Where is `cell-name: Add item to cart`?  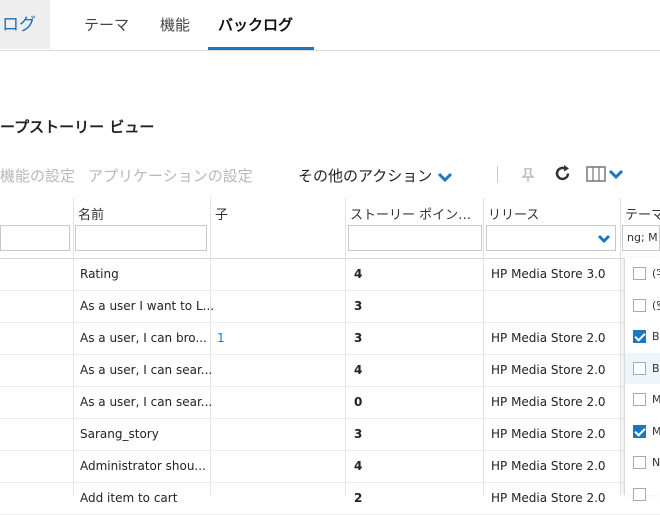 cell-name: Add item to cart is located at coordinates (128, 498).